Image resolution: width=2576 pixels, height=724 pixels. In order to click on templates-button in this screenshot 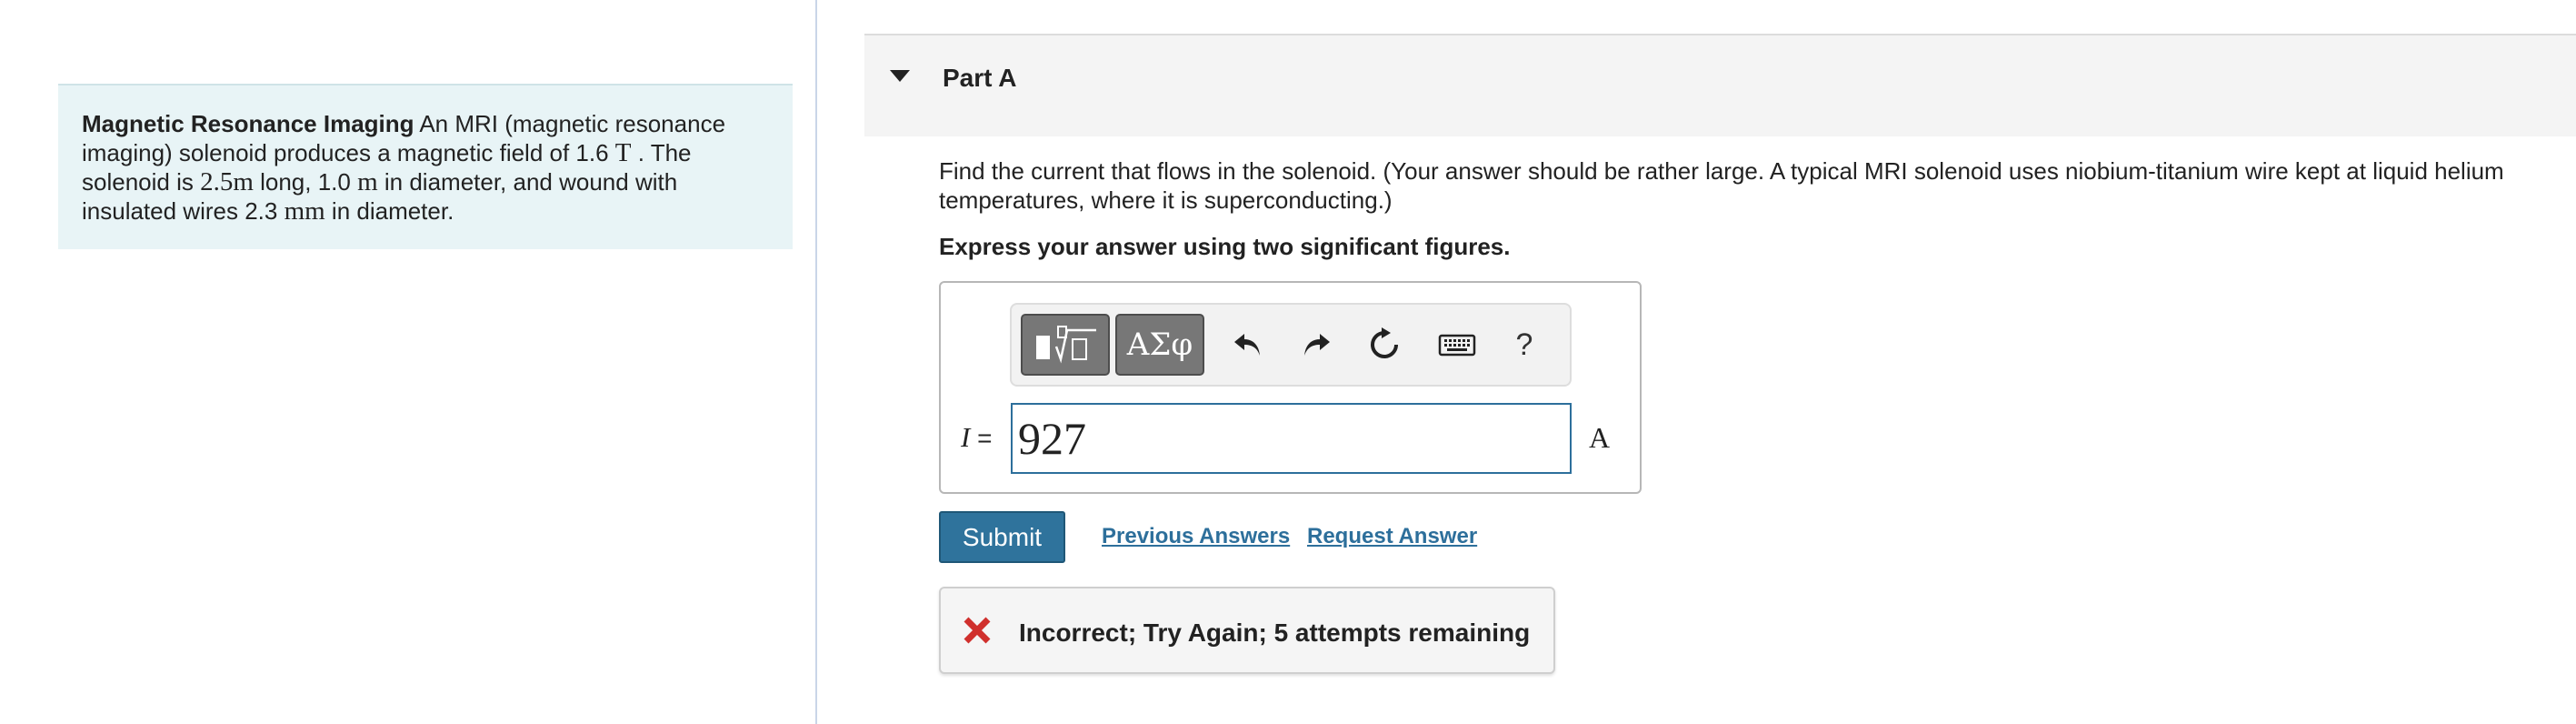, I will do `click(1065, 345)`.